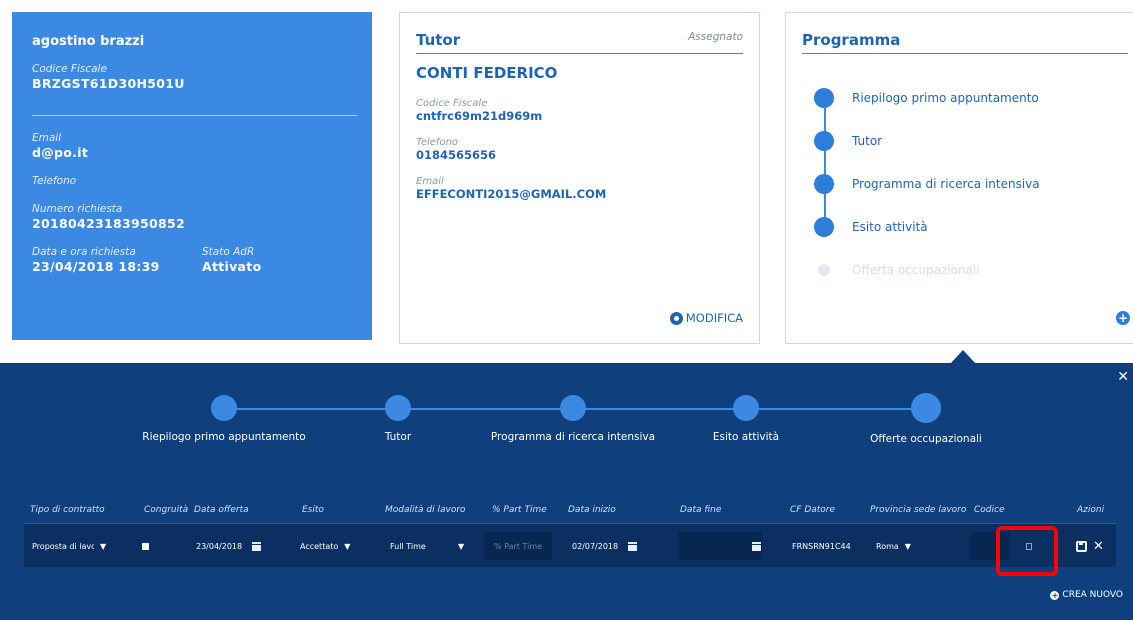  What do you see at coordinates (319, 546) in the screenshot?
I see `esito-value: Accettato` at bounding box center [319, 546].